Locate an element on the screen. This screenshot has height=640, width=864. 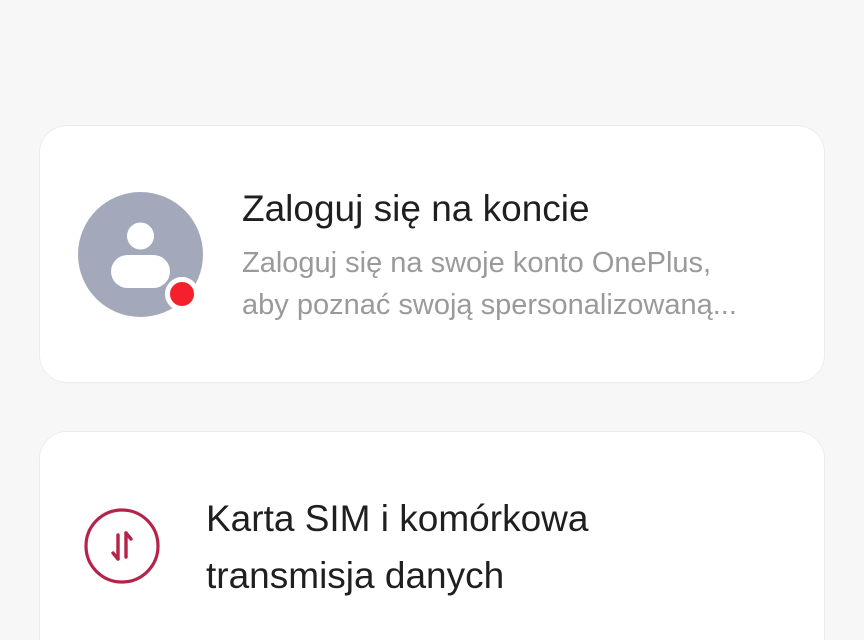
sim-title-line1: Karta SIM i komórkowa is located at coordinates (397, 518).